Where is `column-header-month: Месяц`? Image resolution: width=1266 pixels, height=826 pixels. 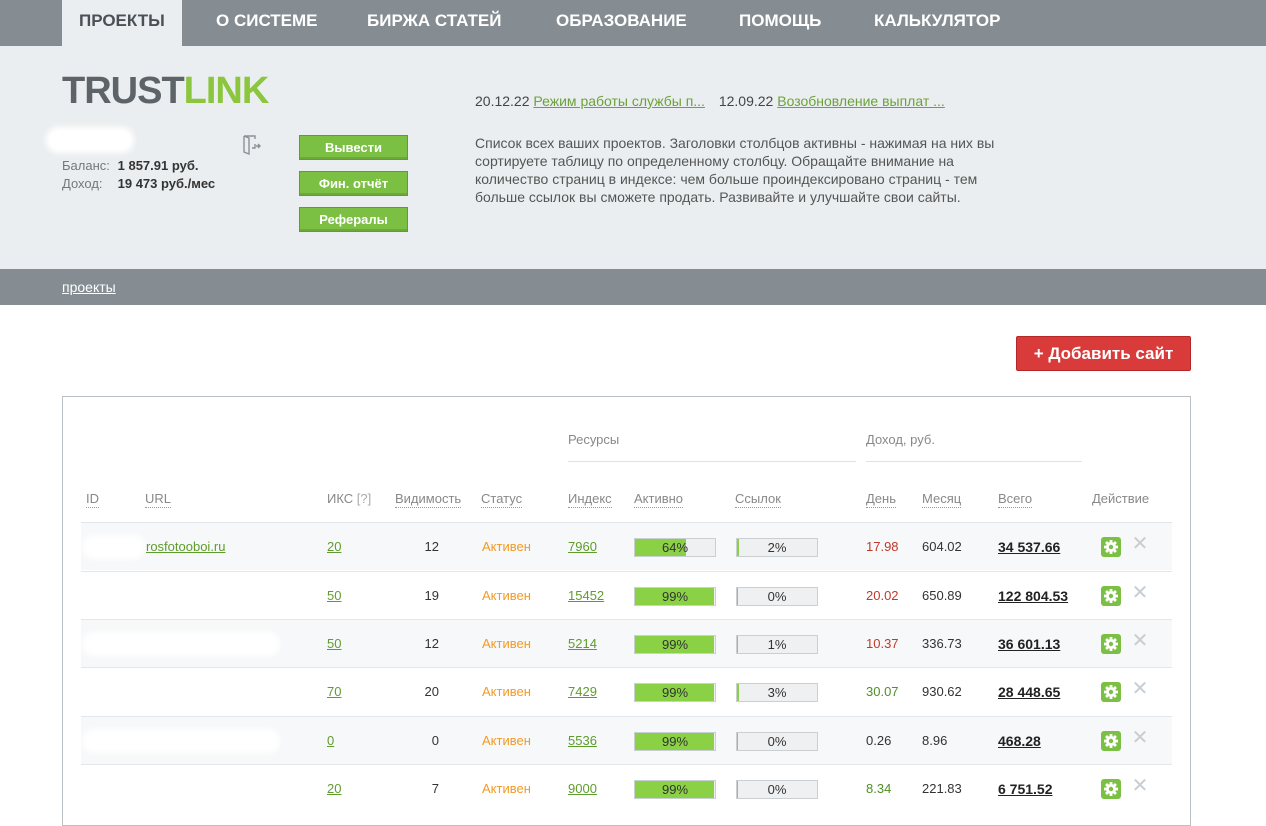 column-header-month: Месяц is located at coordinates (942, 499).